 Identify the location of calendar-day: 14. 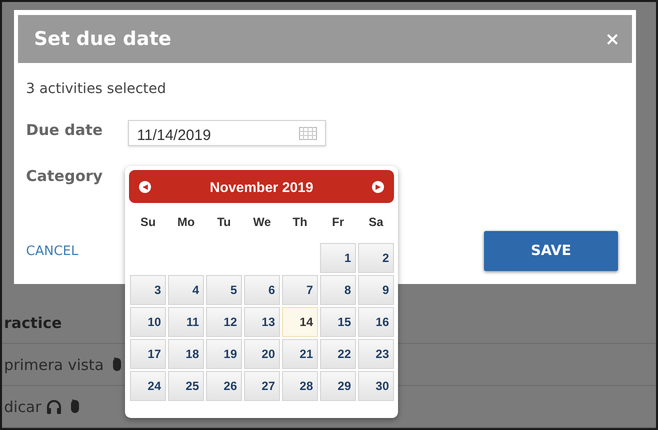
(300, 322).